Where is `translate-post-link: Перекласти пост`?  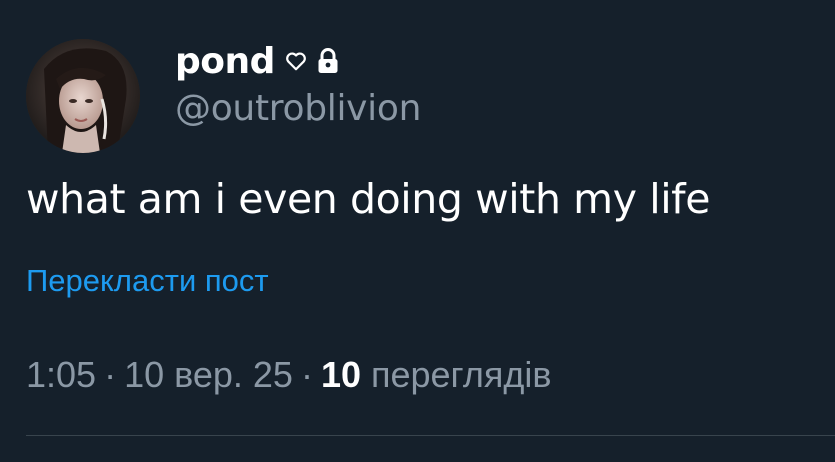
translate-post-link: Перекласти пост is located at coordinates (147, 281).